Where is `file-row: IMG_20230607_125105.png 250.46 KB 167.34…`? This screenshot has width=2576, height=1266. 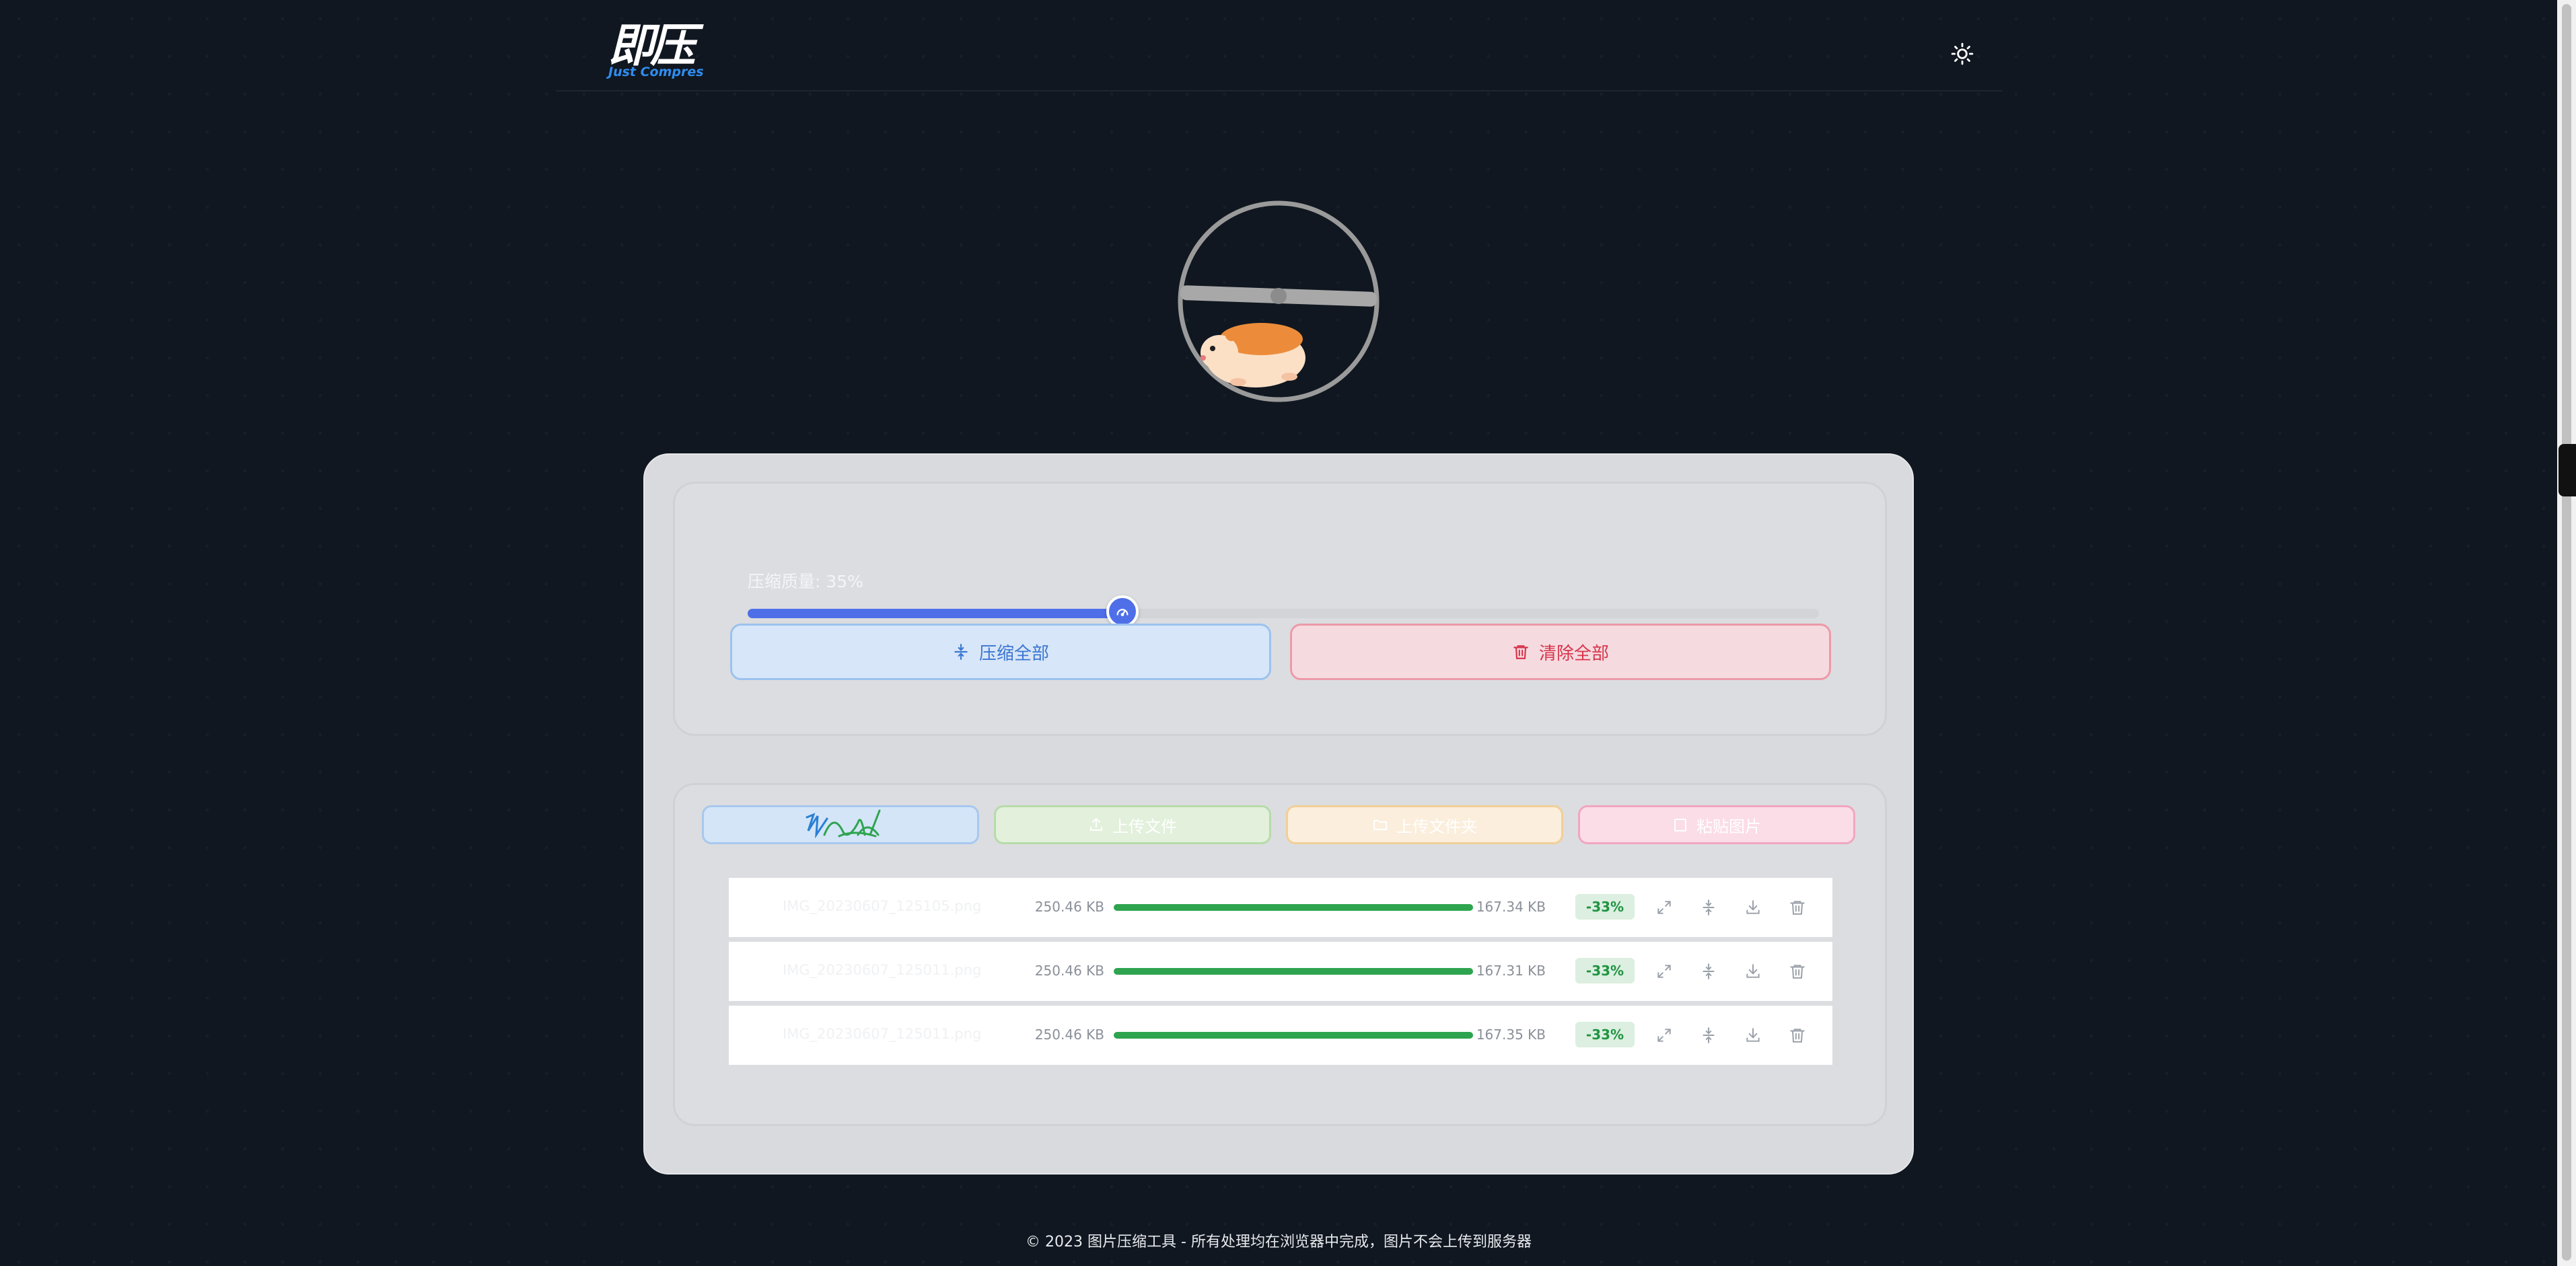 file-row: IMG_20230607_125105.png 250.46 KB 167.34… is located at coordinates (1280, 907).